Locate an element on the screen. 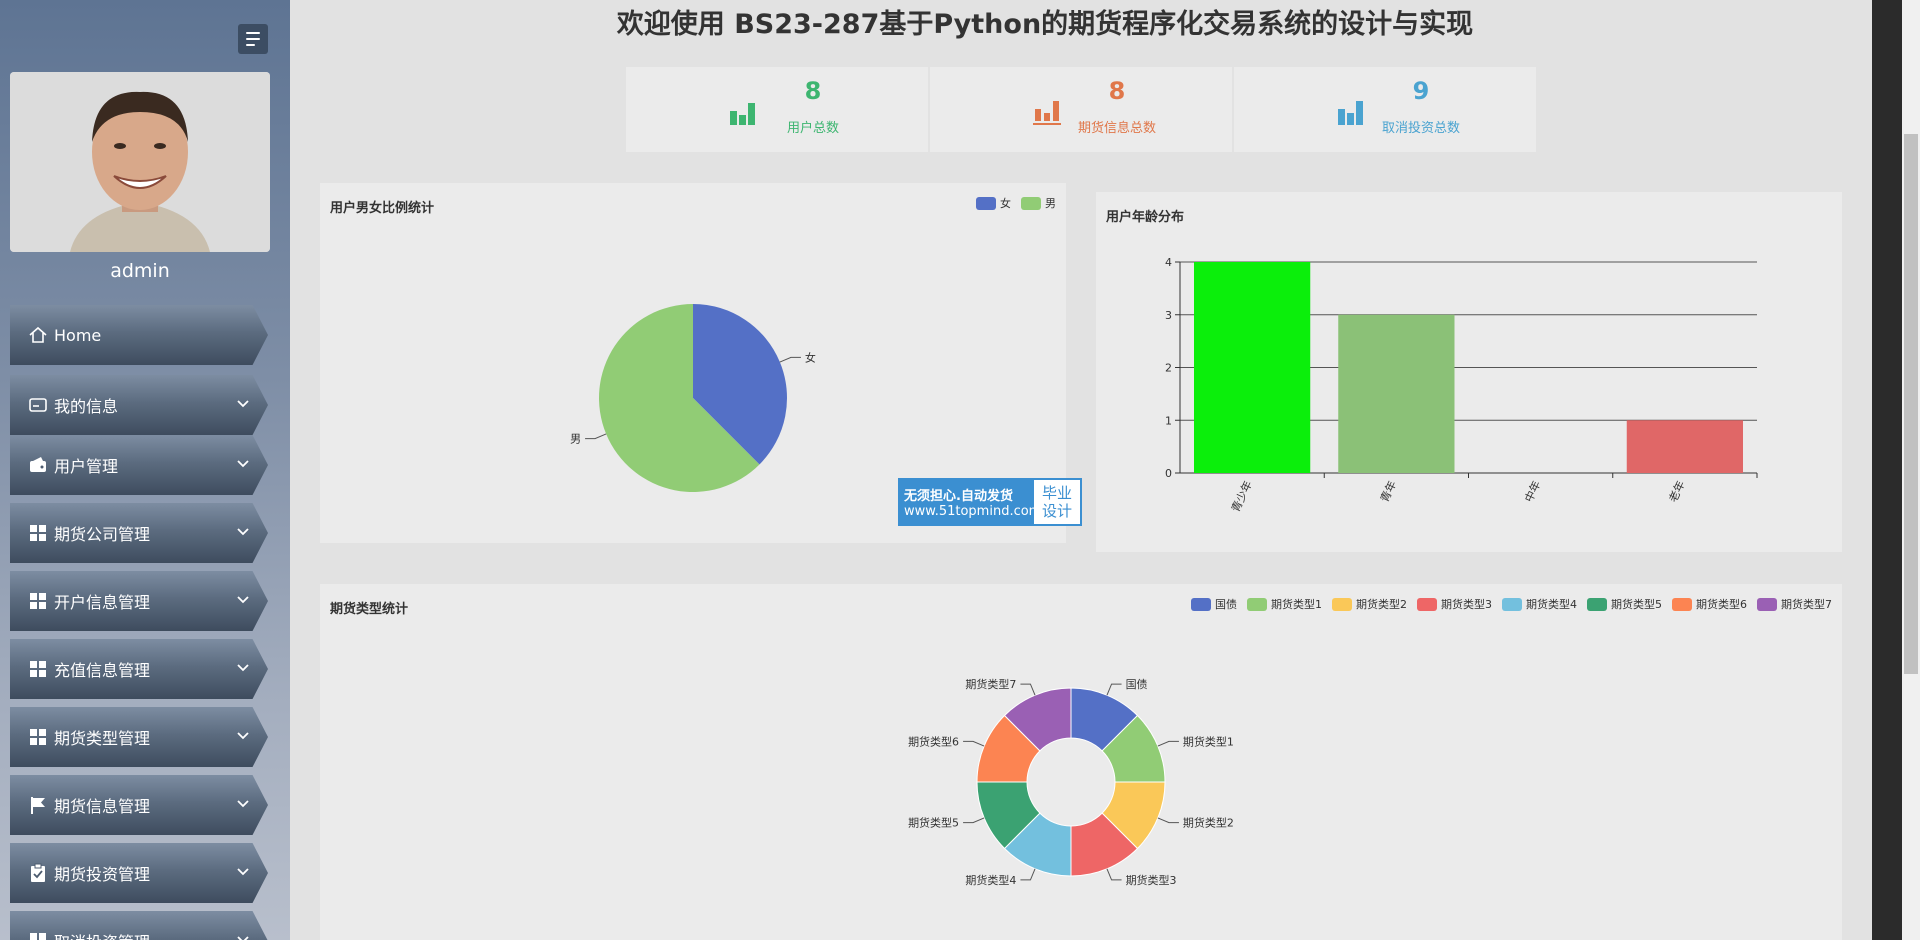  x-tick-label: 中年 is located at coordinates (1532, 491).